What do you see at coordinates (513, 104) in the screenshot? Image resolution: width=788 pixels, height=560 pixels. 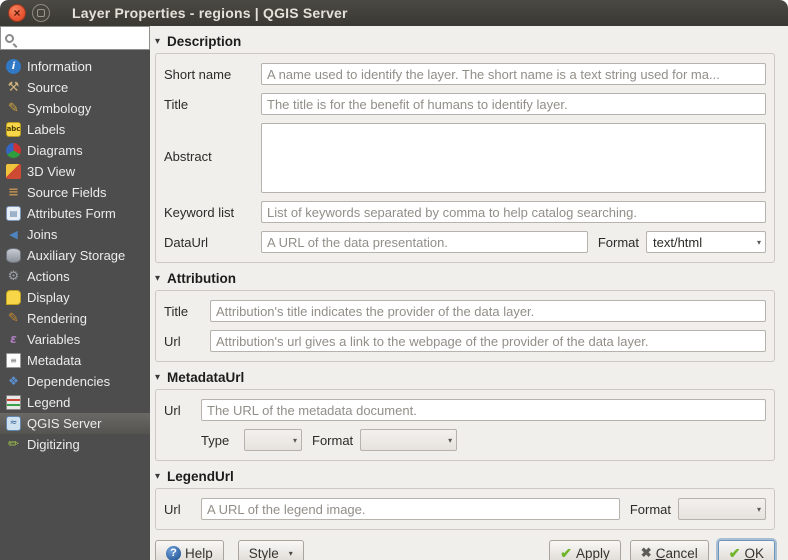 I see `title-input` at bounding box center [513, 104].